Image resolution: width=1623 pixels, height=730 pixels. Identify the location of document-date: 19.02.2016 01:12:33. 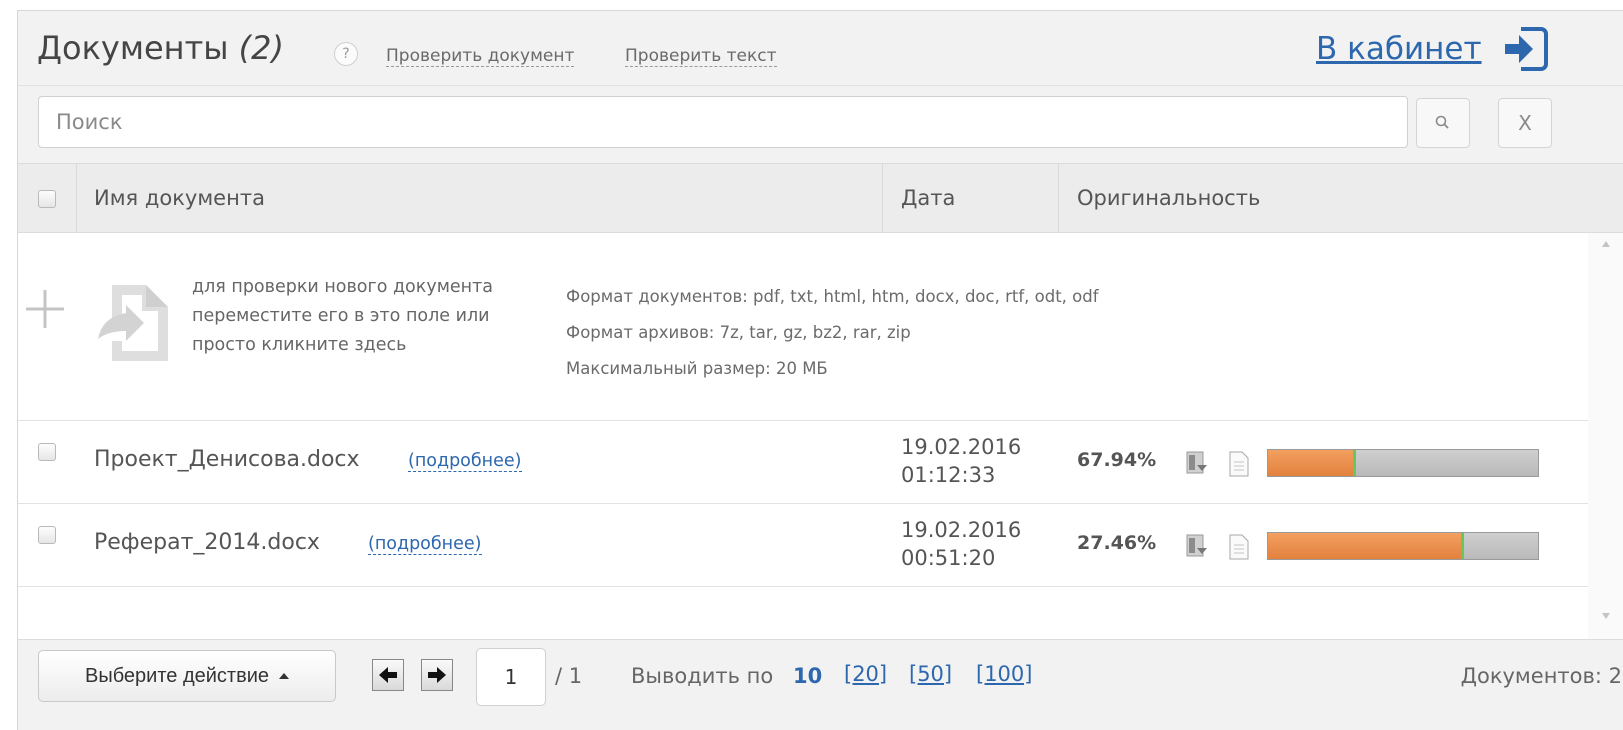
(961, 461).